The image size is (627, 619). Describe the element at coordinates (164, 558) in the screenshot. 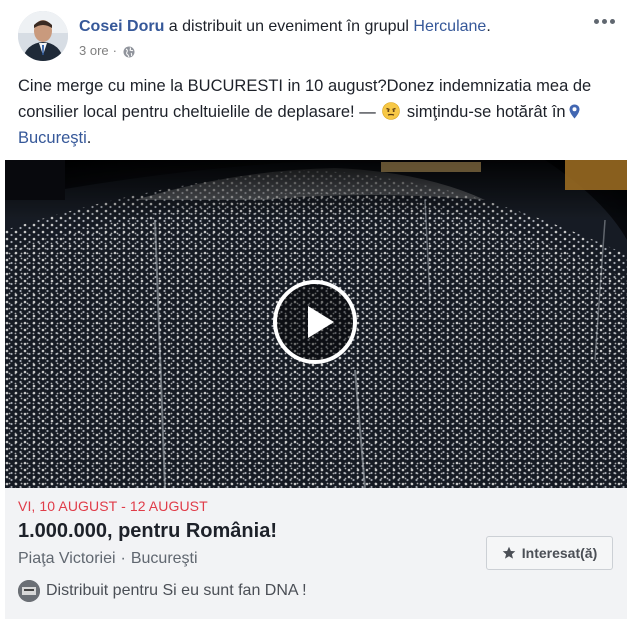

I see `event-city: Bucureşti` at that location.